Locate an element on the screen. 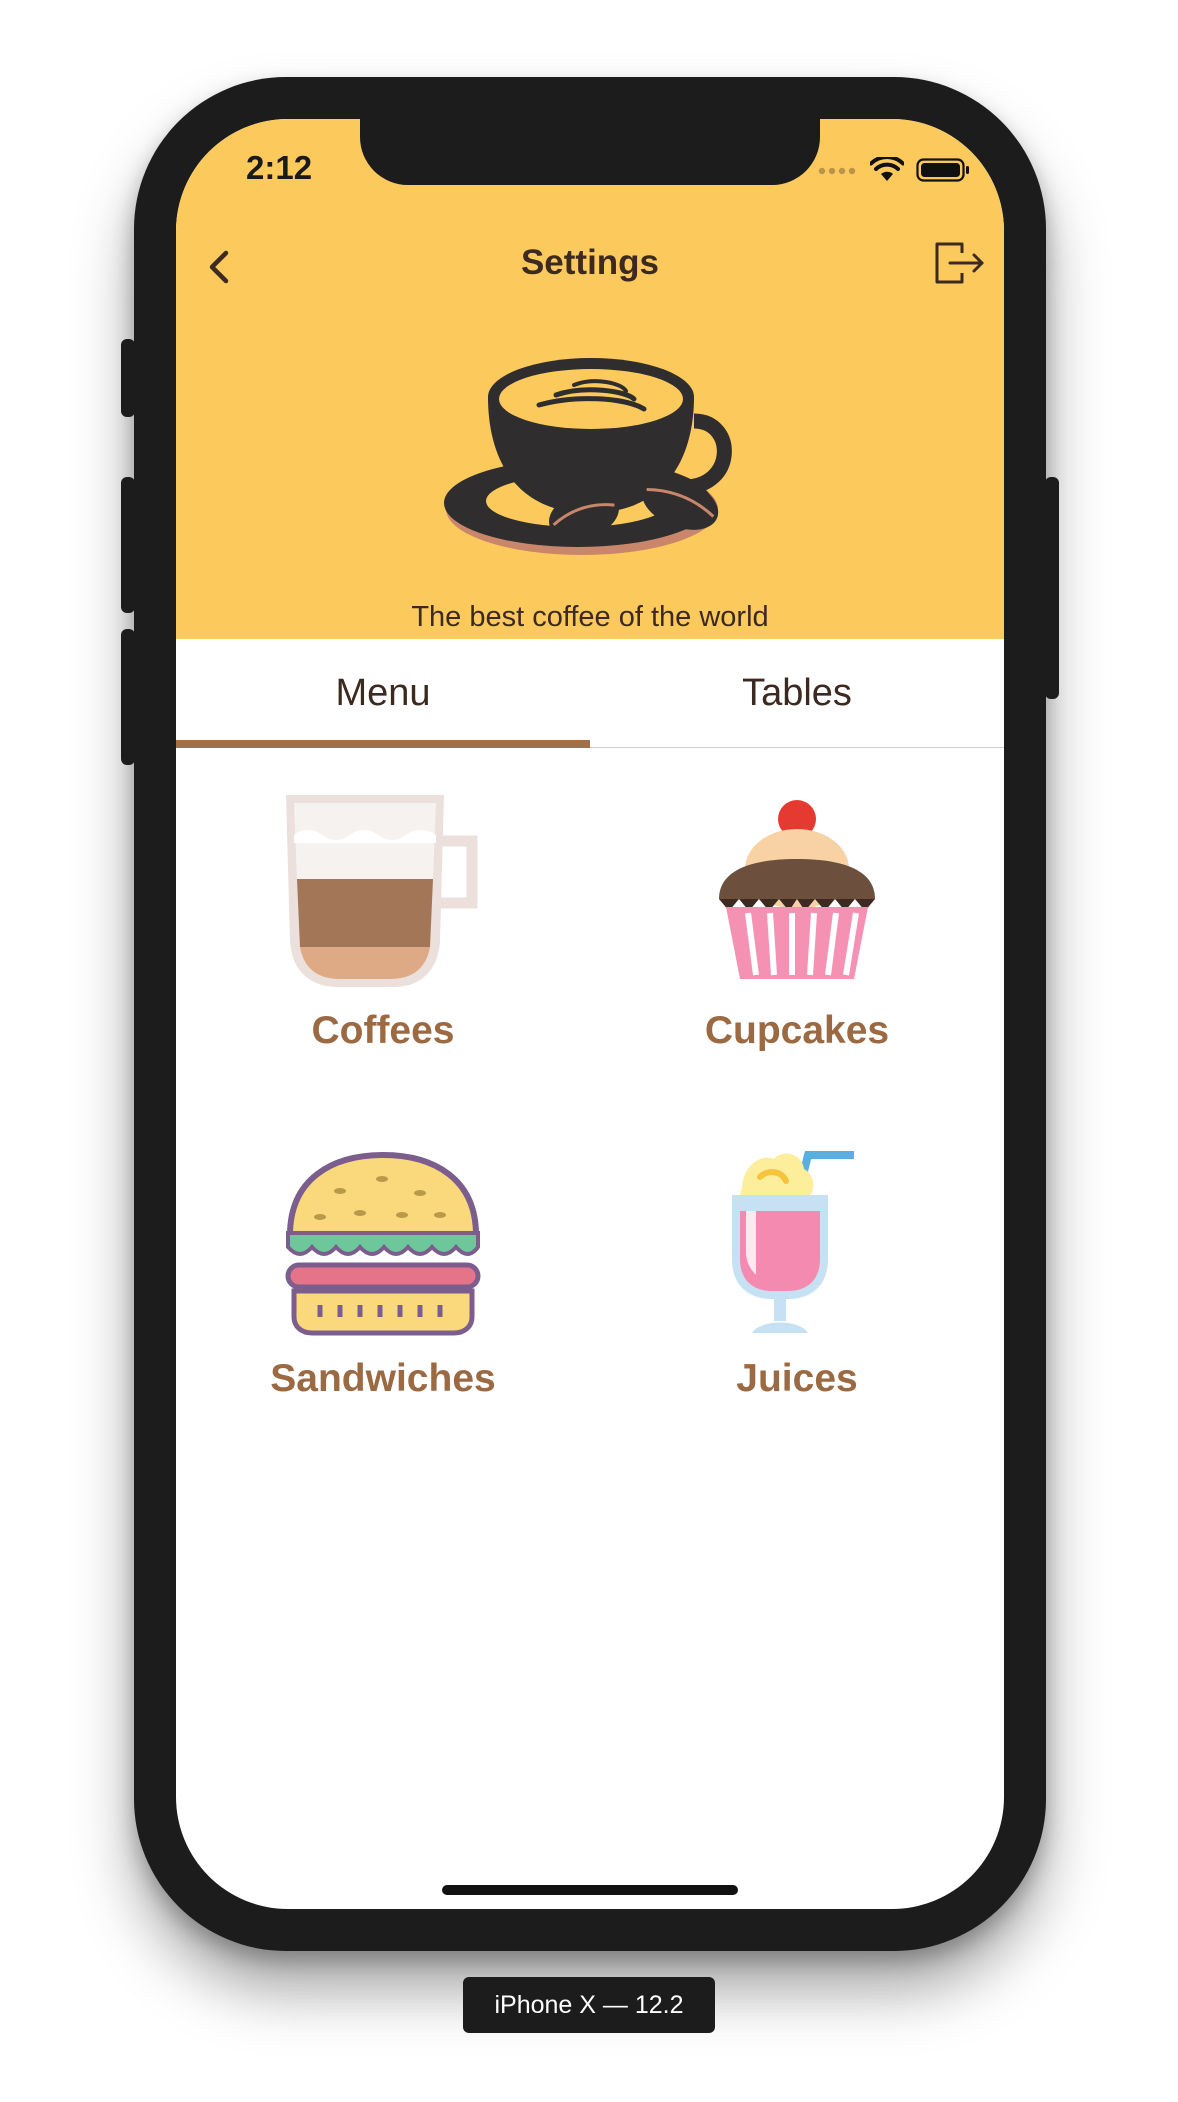 The width and height of the screenshot is (1178, 2102). signal-icon is located at coordinates (837, 171).